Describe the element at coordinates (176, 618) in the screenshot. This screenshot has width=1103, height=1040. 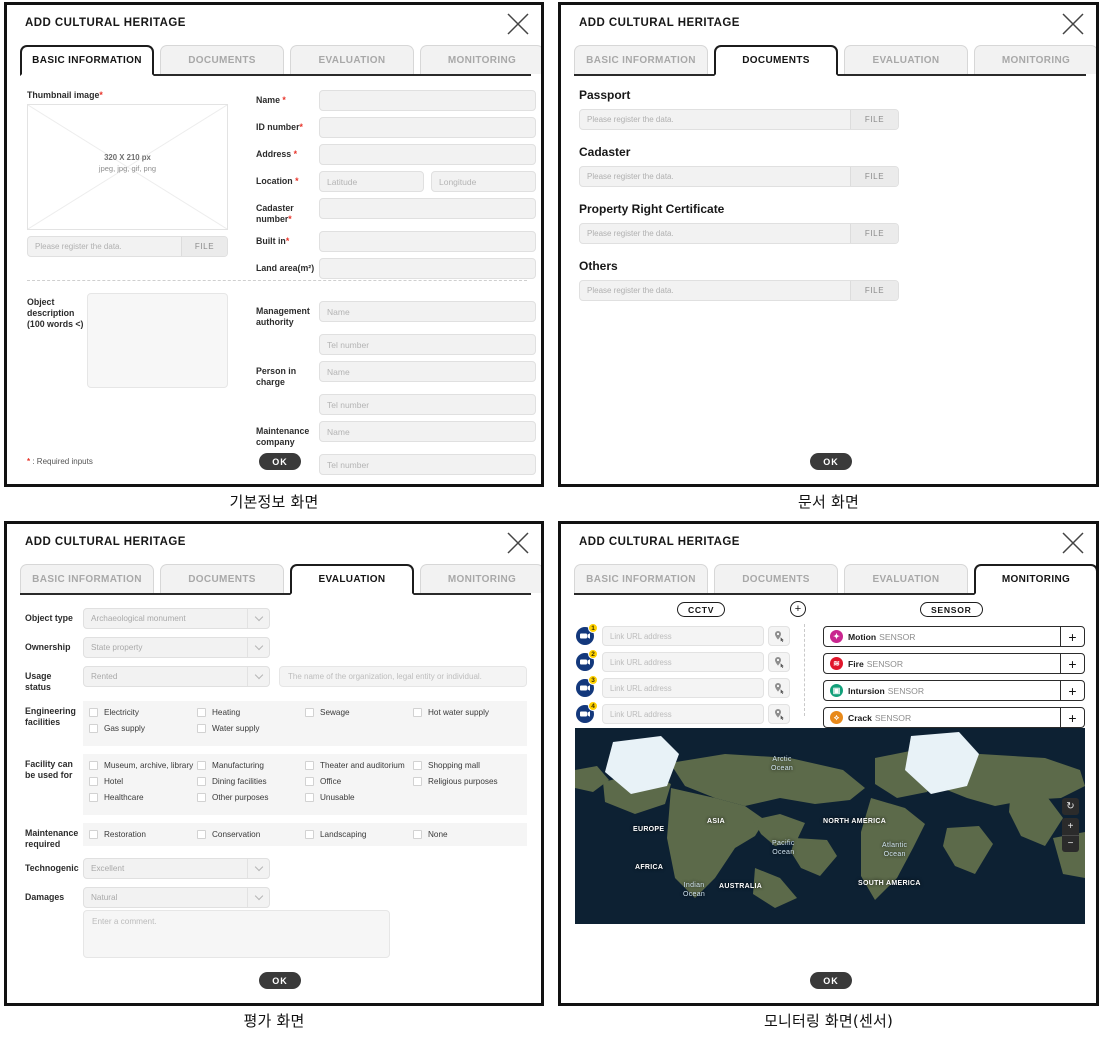
I see `object-type-select: Archaeological monument` at that location.